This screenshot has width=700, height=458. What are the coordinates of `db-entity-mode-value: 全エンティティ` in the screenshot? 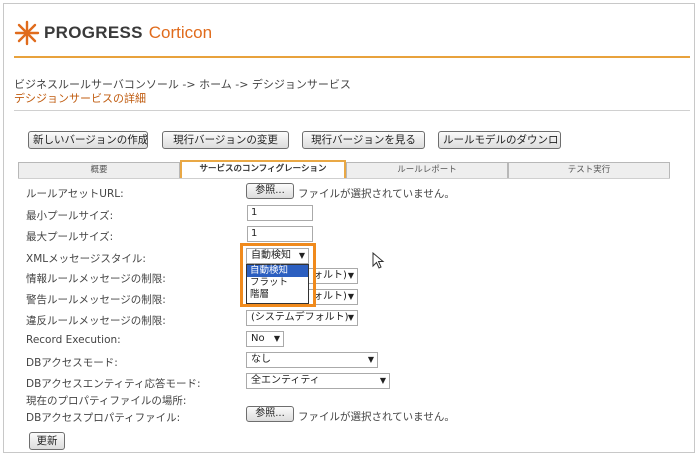 It's located at (285, 380).